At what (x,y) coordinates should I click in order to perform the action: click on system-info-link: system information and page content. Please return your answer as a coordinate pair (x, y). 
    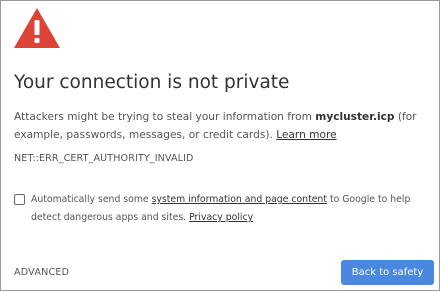
    Looking at the image, I should click on (239, 199).